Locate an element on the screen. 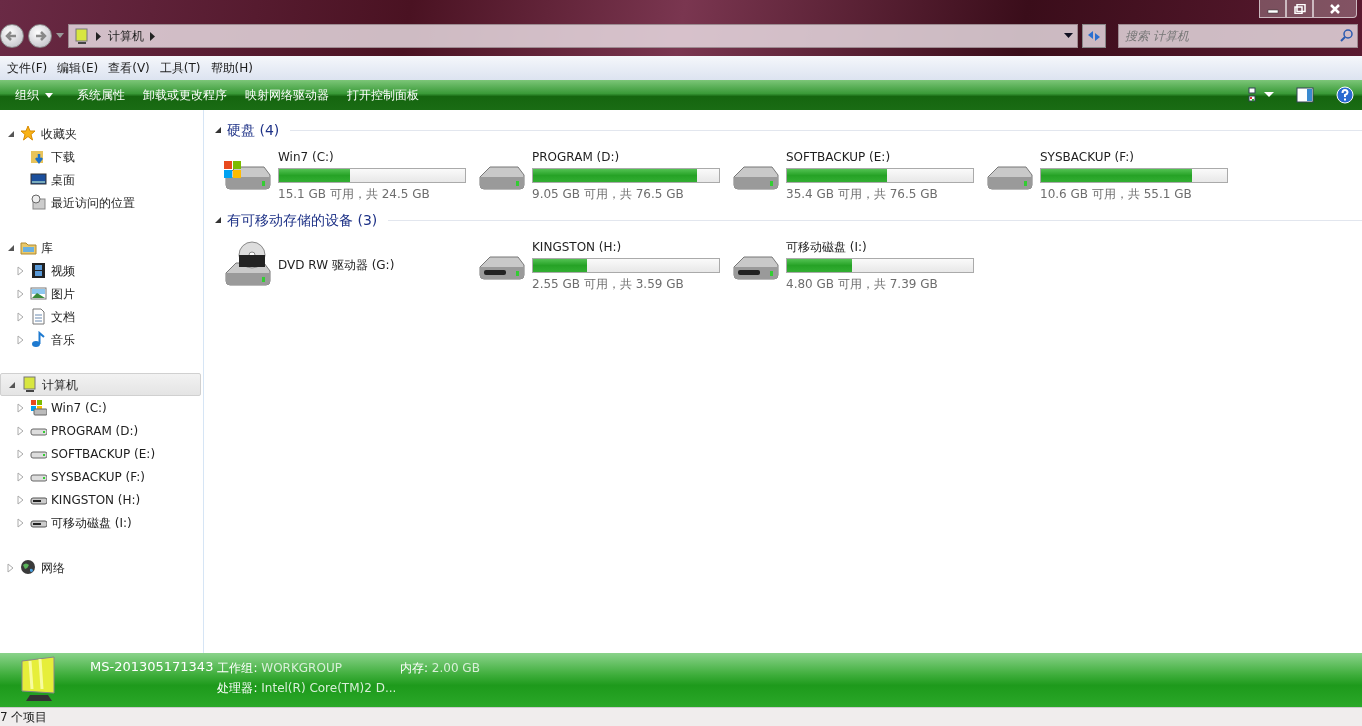  nav-item: 最近访问的位置 is located at coordinates (101, 202).